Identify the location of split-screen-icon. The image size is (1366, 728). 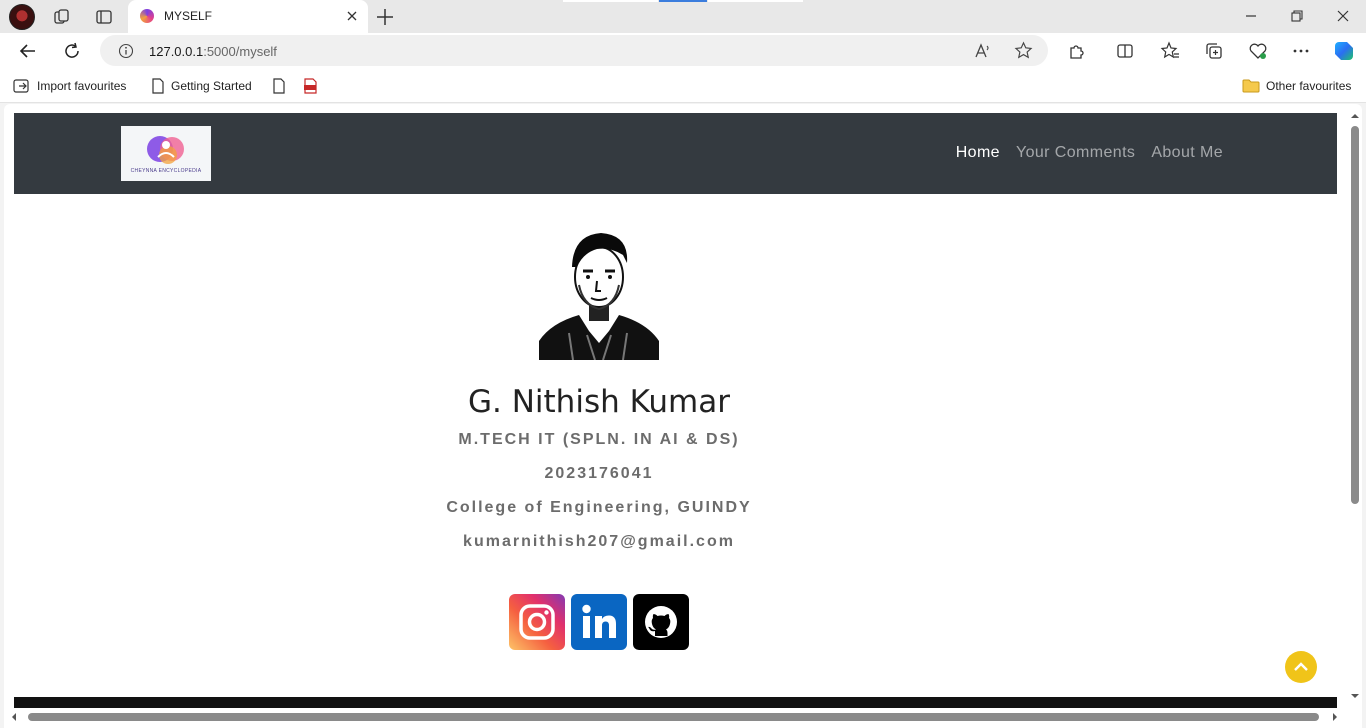
(1125, 51).